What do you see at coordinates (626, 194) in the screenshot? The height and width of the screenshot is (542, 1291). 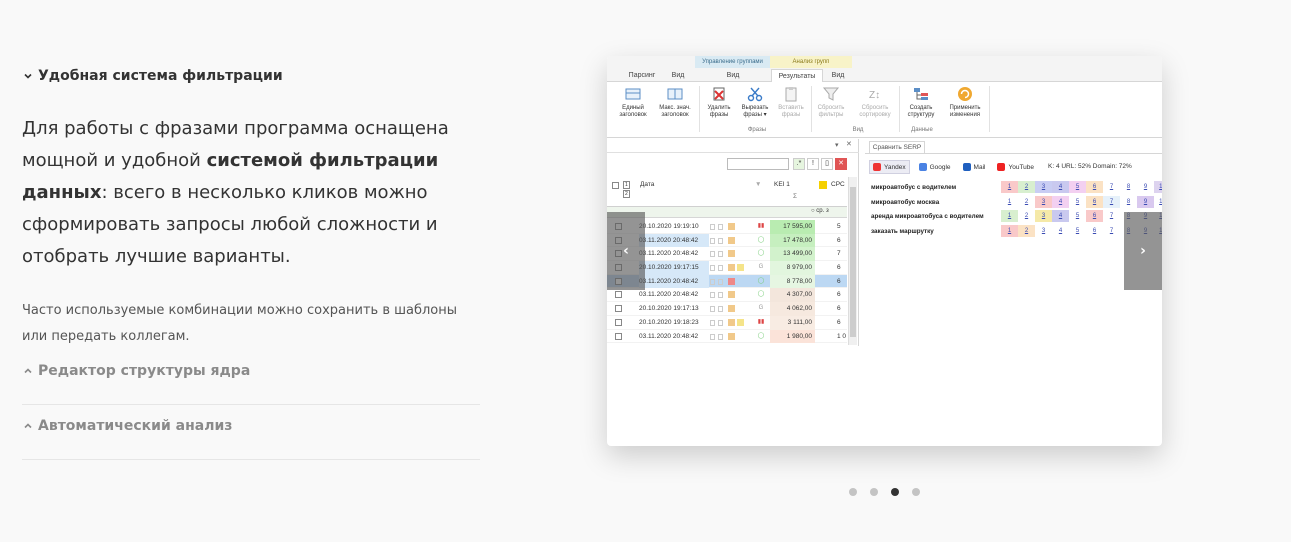 I see `level-two-icon: 2` at bounding box center [626, 194].